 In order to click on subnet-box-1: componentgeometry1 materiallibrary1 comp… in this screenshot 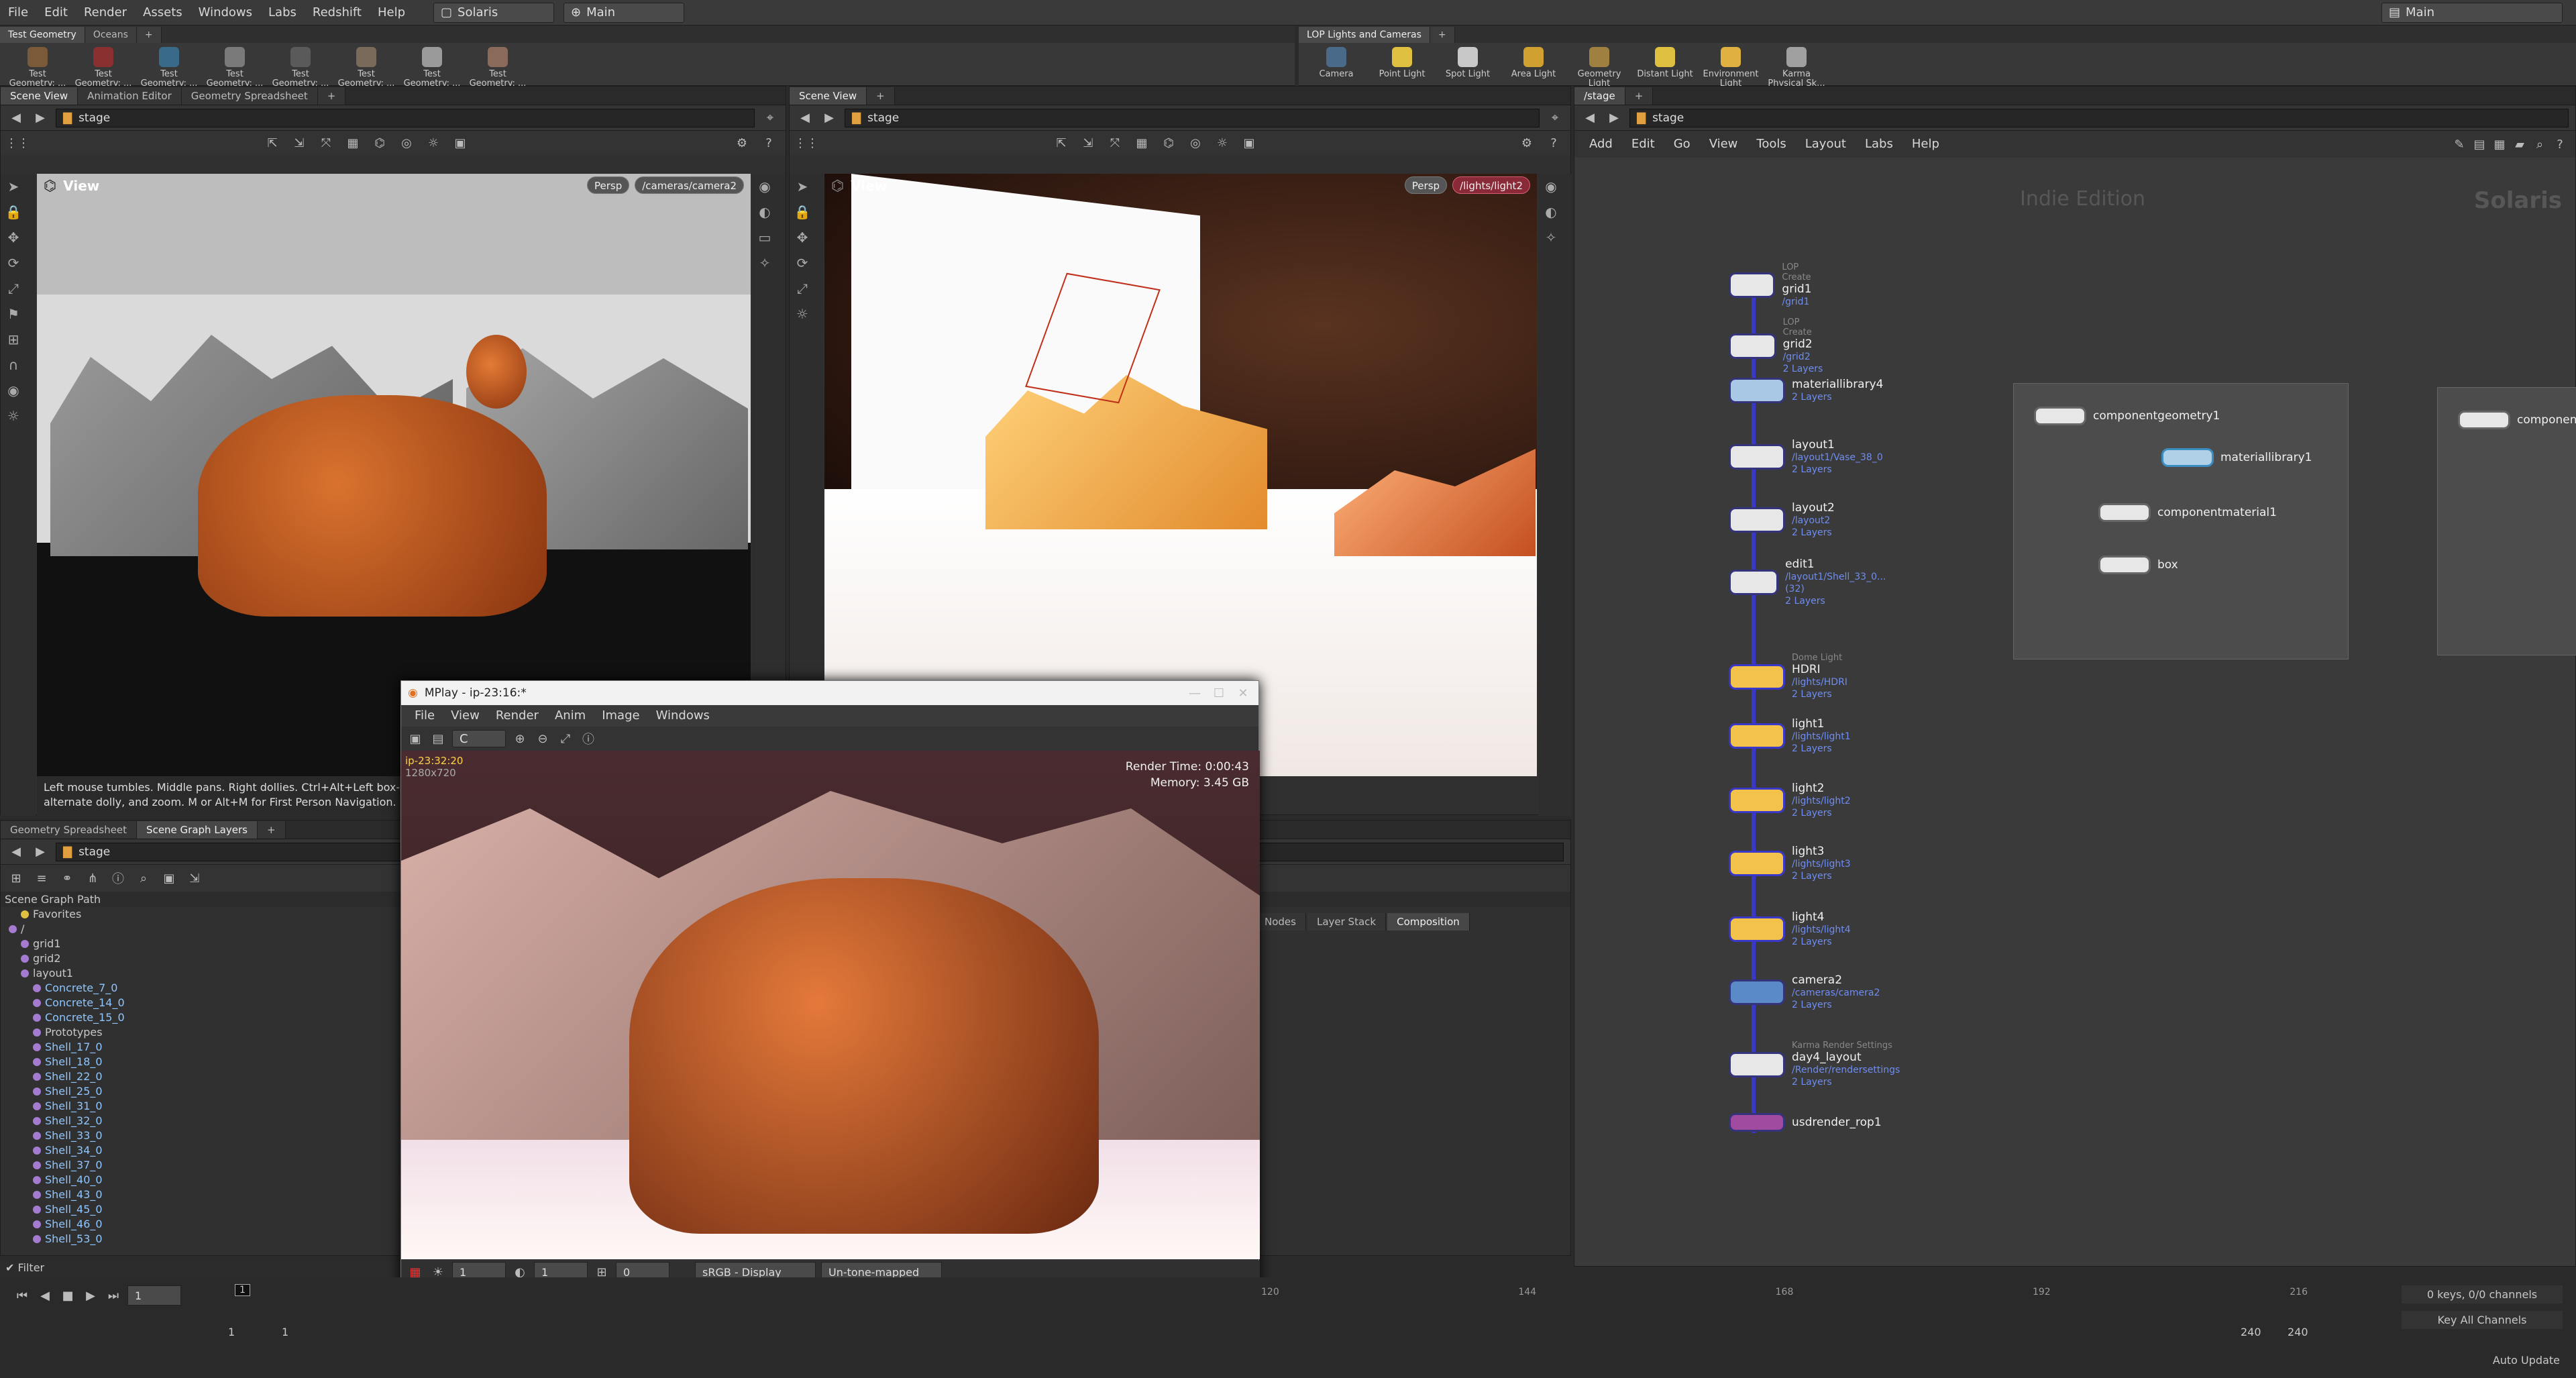, I will do `click(2181, 521)`.